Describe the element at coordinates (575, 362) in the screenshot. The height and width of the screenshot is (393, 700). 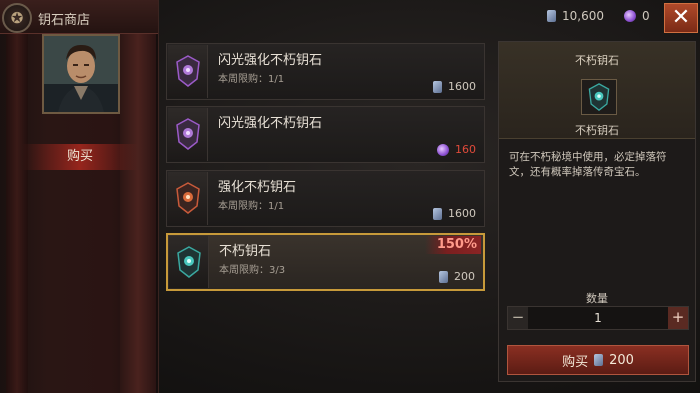
I see `buy-button-label: 购买` at that location.